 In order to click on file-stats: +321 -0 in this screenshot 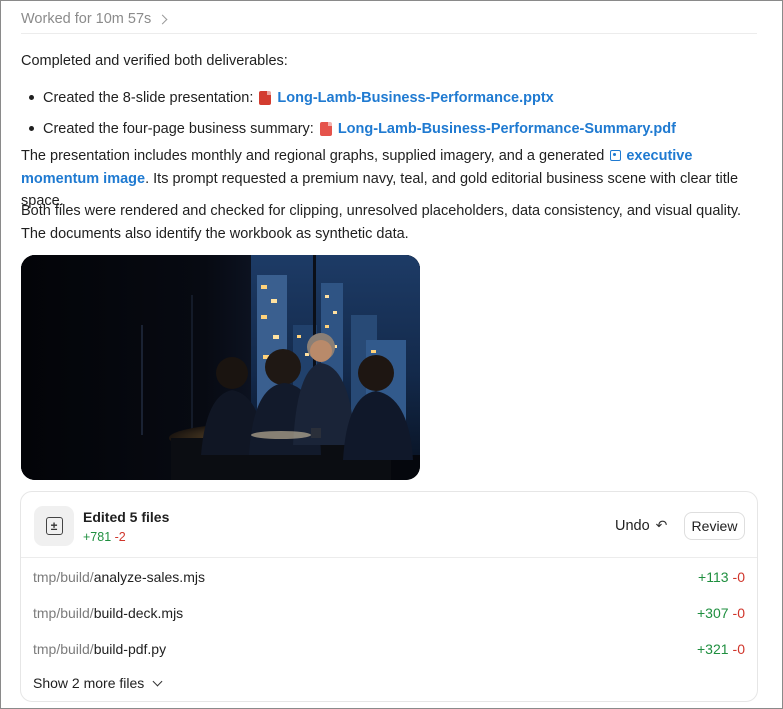, I will do `click(721, 649)`.